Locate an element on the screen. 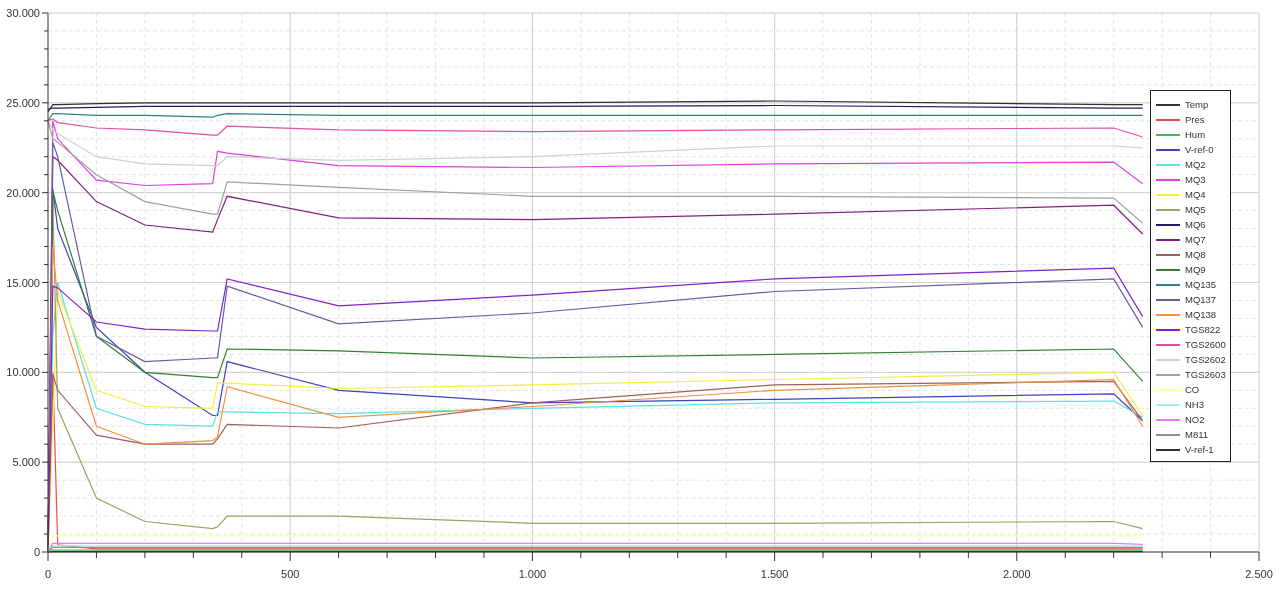  legend-label: MQ9 is located at coordinates (1195, 269).